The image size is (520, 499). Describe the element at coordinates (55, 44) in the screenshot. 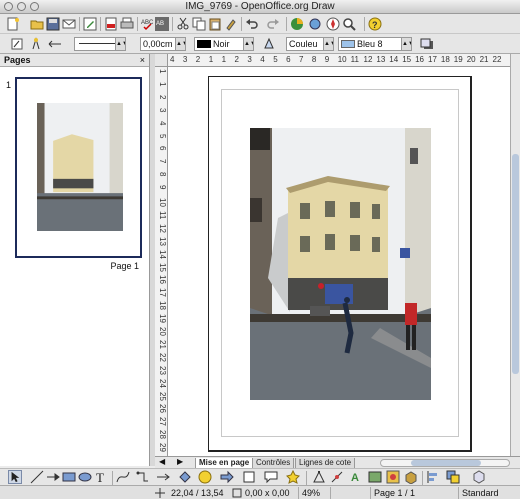

I see `arrow-style-icon` at that location.